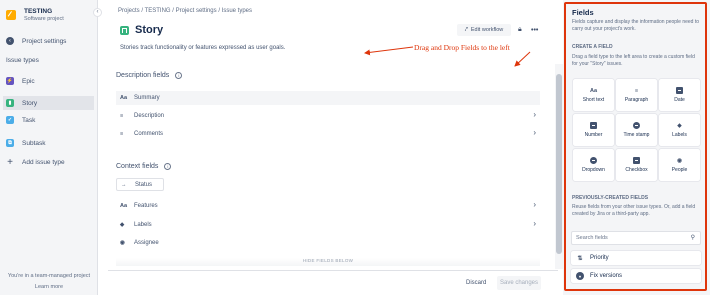  Describe the element at coordinates (599, 258) in the screenshot. I see `previous-field-label: Priority` at that location.